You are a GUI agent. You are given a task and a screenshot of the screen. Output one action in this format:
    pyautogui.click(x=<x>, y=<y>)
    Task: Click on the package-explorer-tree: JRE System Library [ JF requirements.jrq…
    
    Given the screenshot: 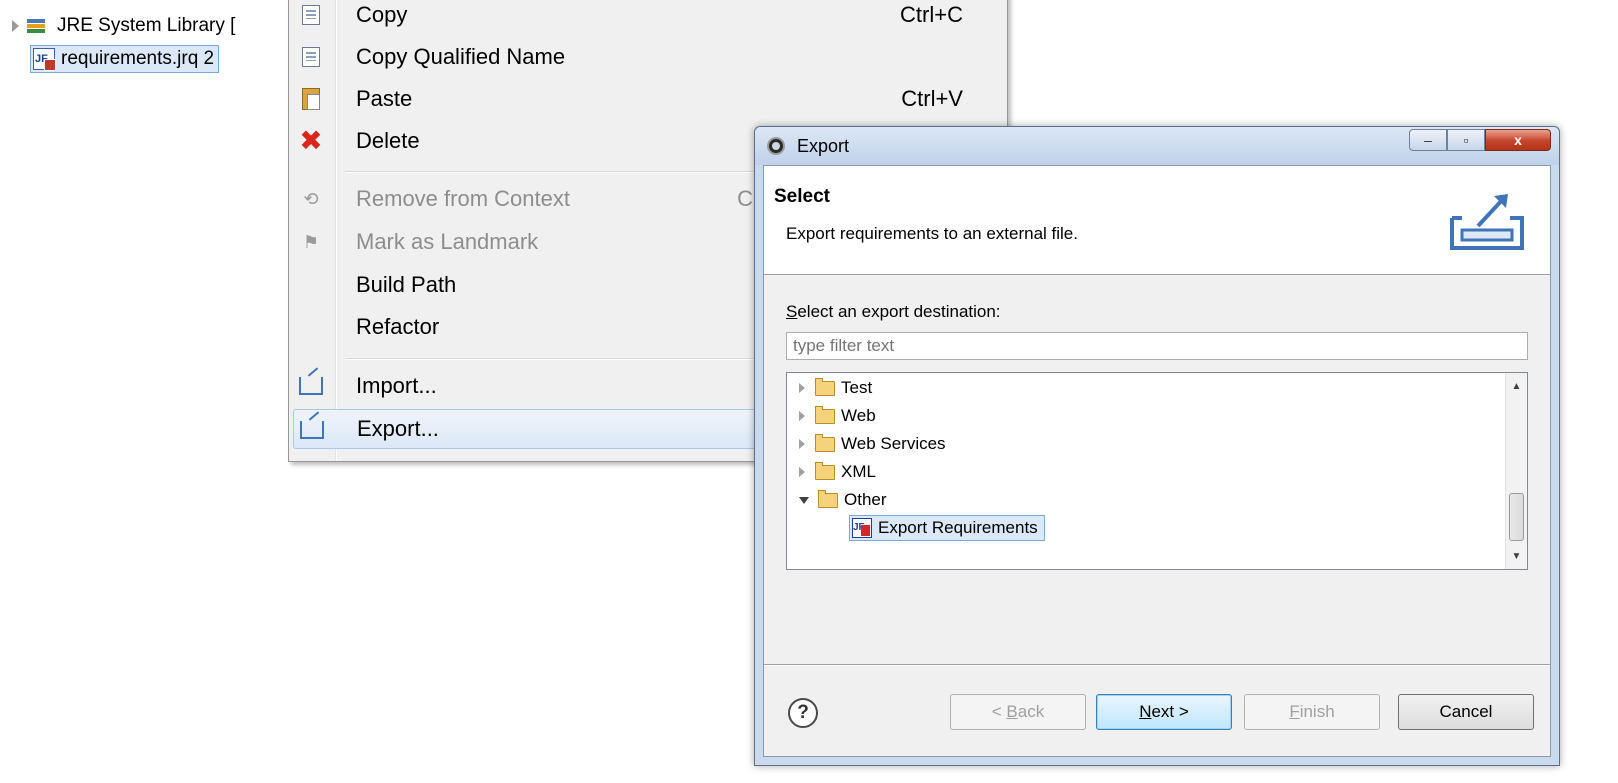 What is the action you would take?
    pyautogui.click(x=145, y=60)
    